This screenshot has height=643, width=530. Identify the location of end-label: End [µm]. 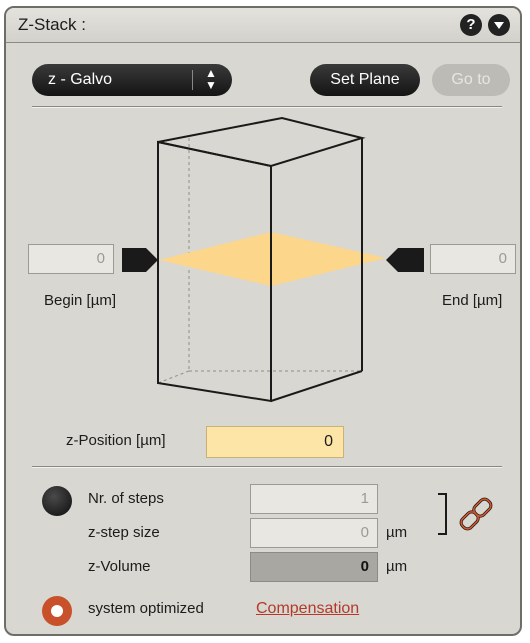
(472, 300).